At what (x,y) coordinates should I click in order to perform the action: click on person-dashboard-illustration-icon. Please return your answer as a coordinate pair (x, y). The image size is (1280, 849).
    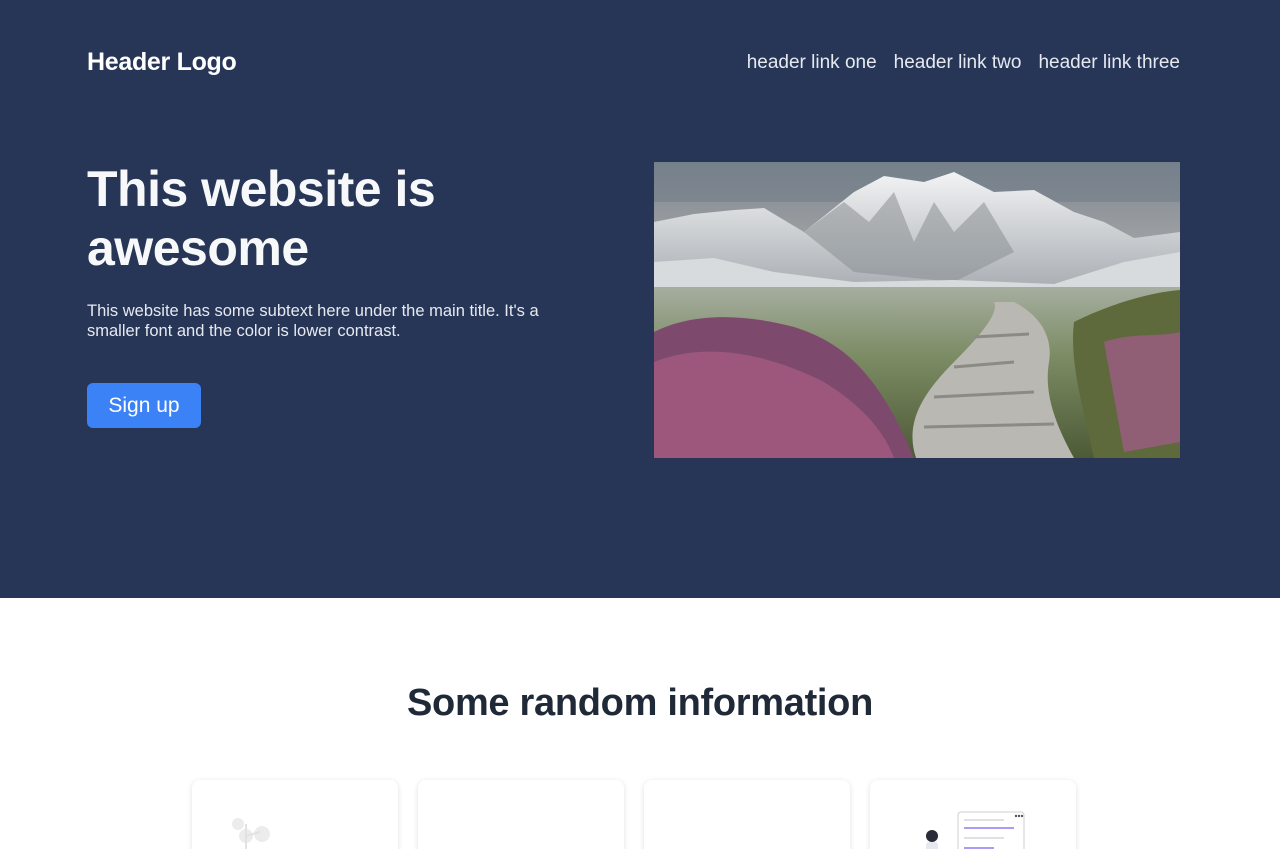
    Looking at the image, I should click on (975, 830).